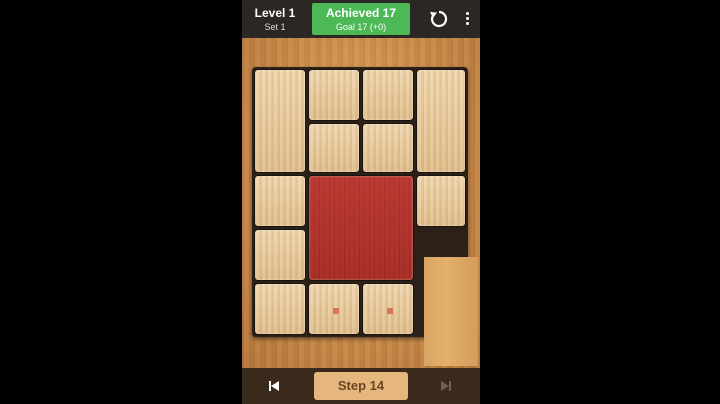  What do you see at coordinates (274, 386) in the screenshot?
I see `skip-previous-icon` at bounding box center [274, 386].